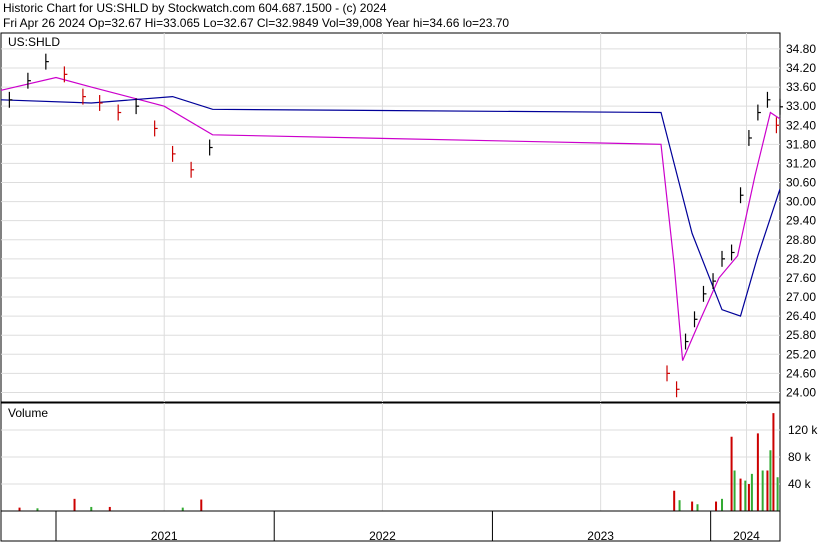 The height and width of the screenshot is (543, 830). What do you see at coordinates (801, 354) in the screenshot?
I see `price-tick-label: 25.20` at bounding box center [801, 354].